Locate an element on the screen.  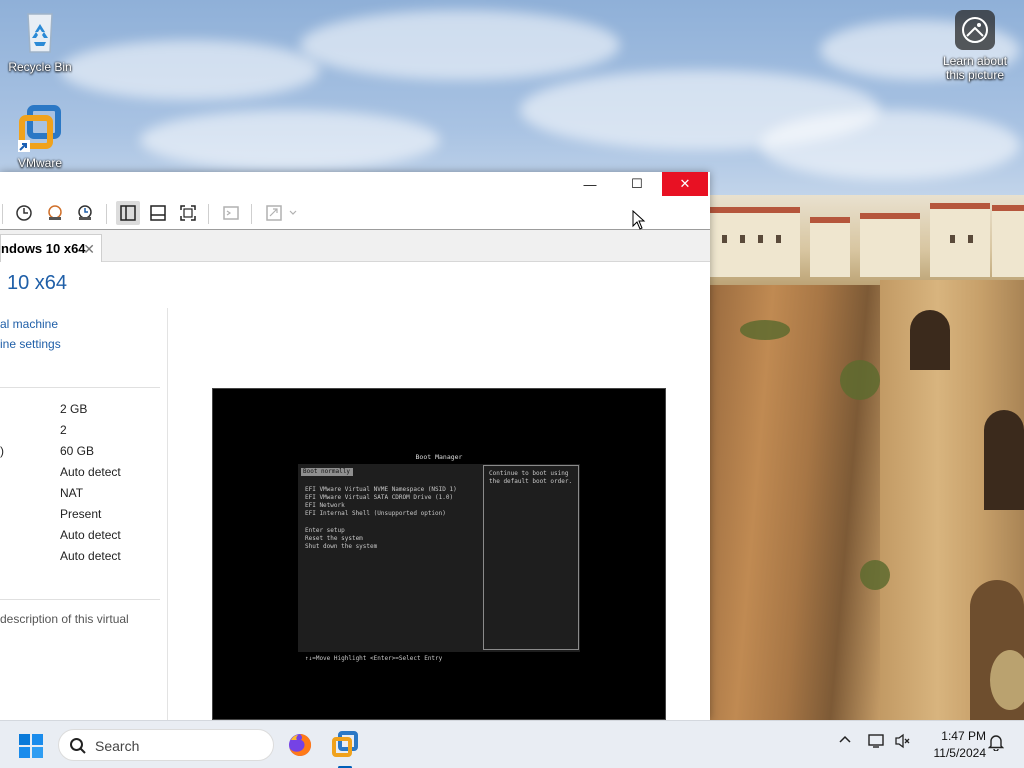
desktop-icon-label: VMware is located at coordinates (39, 163).